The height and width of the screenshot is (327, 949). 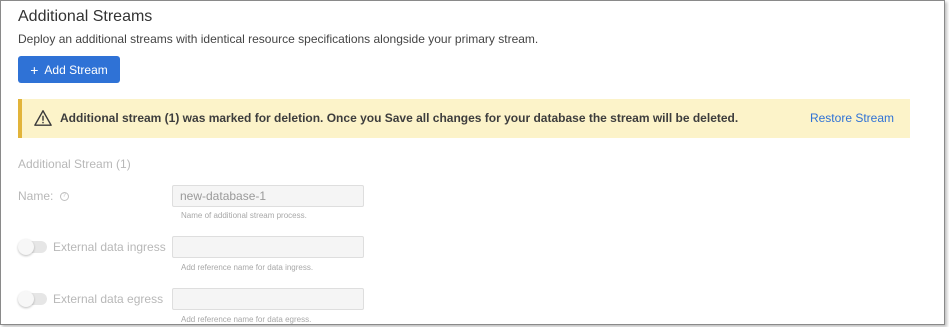 I want to click on name-label-row: Name: ?, so click(x=43, y=196).